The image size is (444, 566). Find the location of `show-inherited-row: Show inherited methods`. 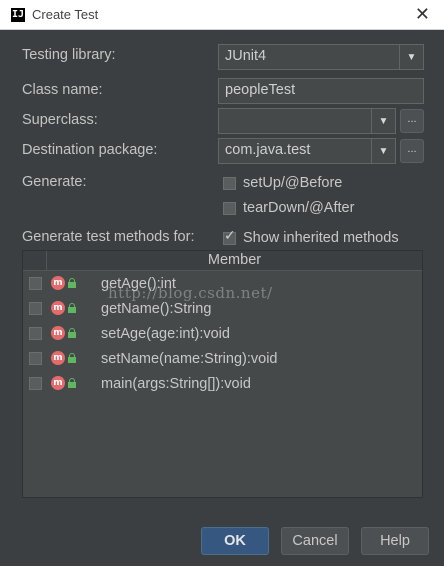

show-inherited-row: Show inherited methods is located at coordinates (311, 237).